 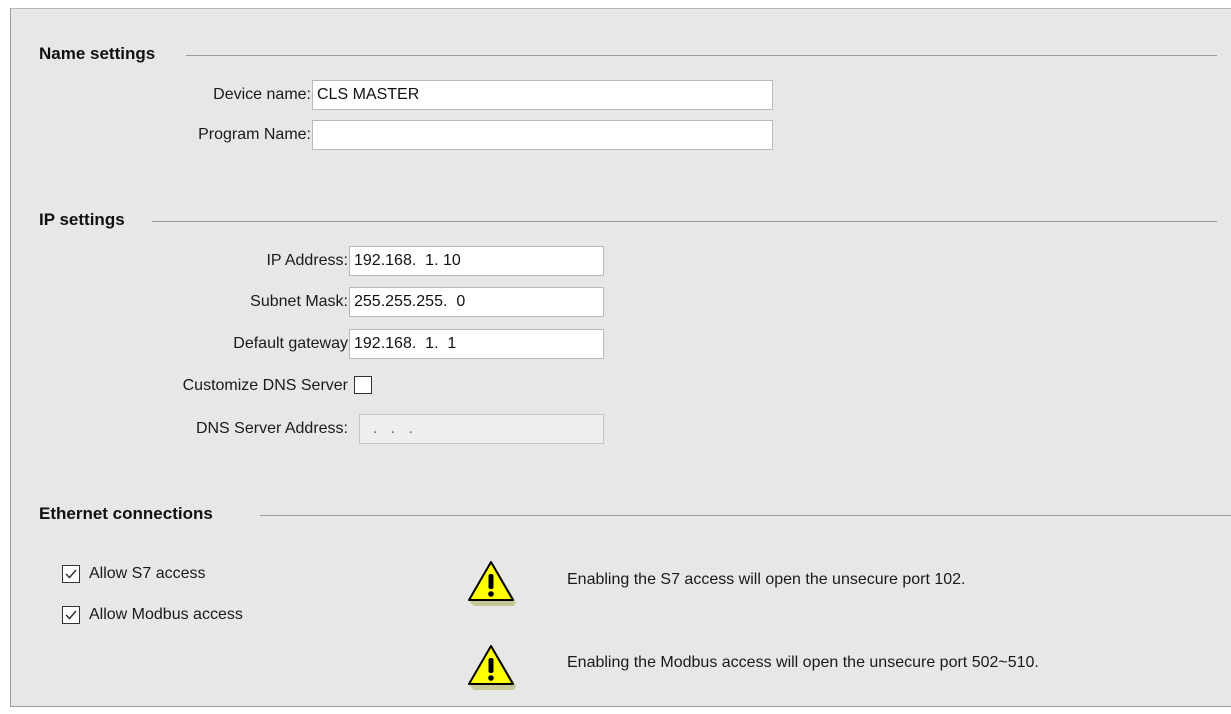 What do you see at coordinates (542, 135) in the screenshot?
I see `program-name-input` at bounding box center [542, 135].